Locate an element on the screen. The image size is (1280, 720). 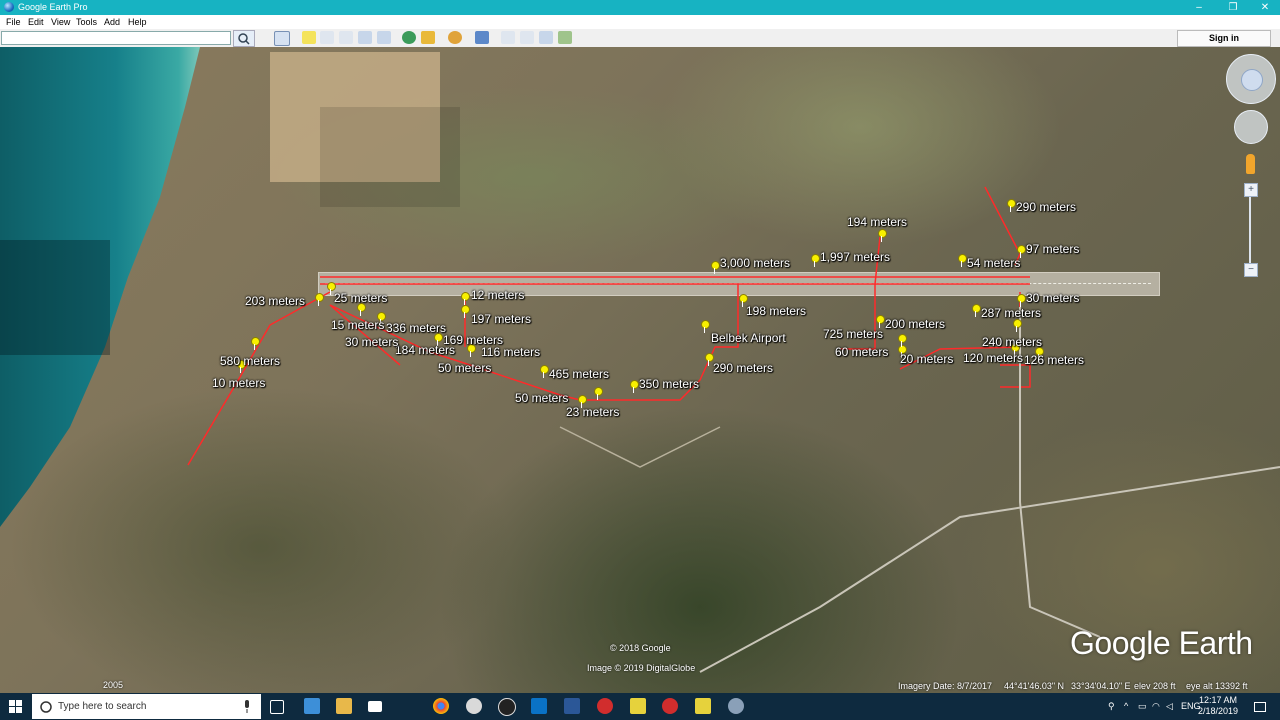
image-overlay-icon is located at coordinates (365, 37).